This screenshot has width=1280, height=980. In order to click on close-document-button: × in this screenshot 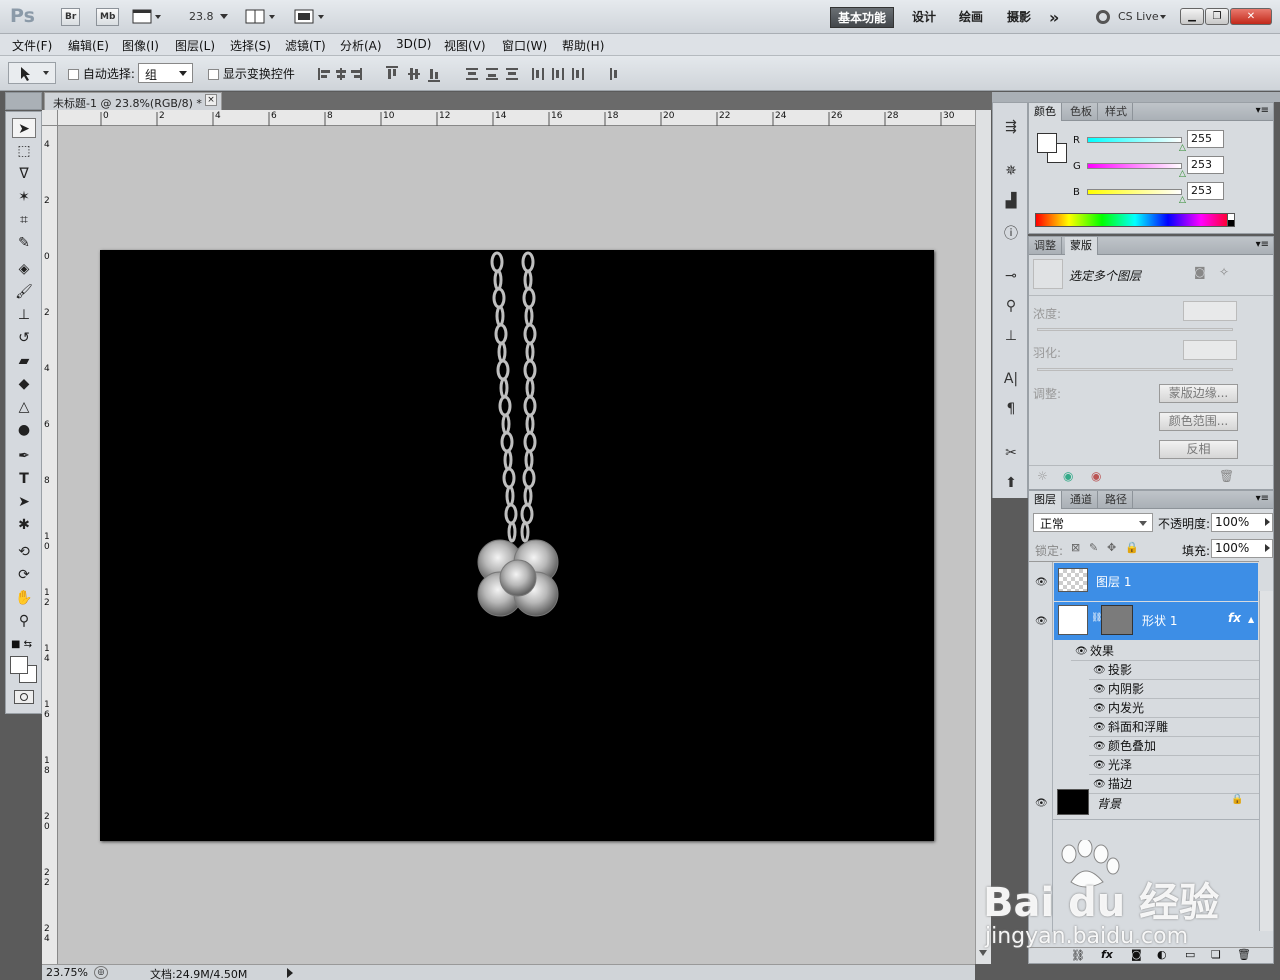, I will do `click(211, 100)`.